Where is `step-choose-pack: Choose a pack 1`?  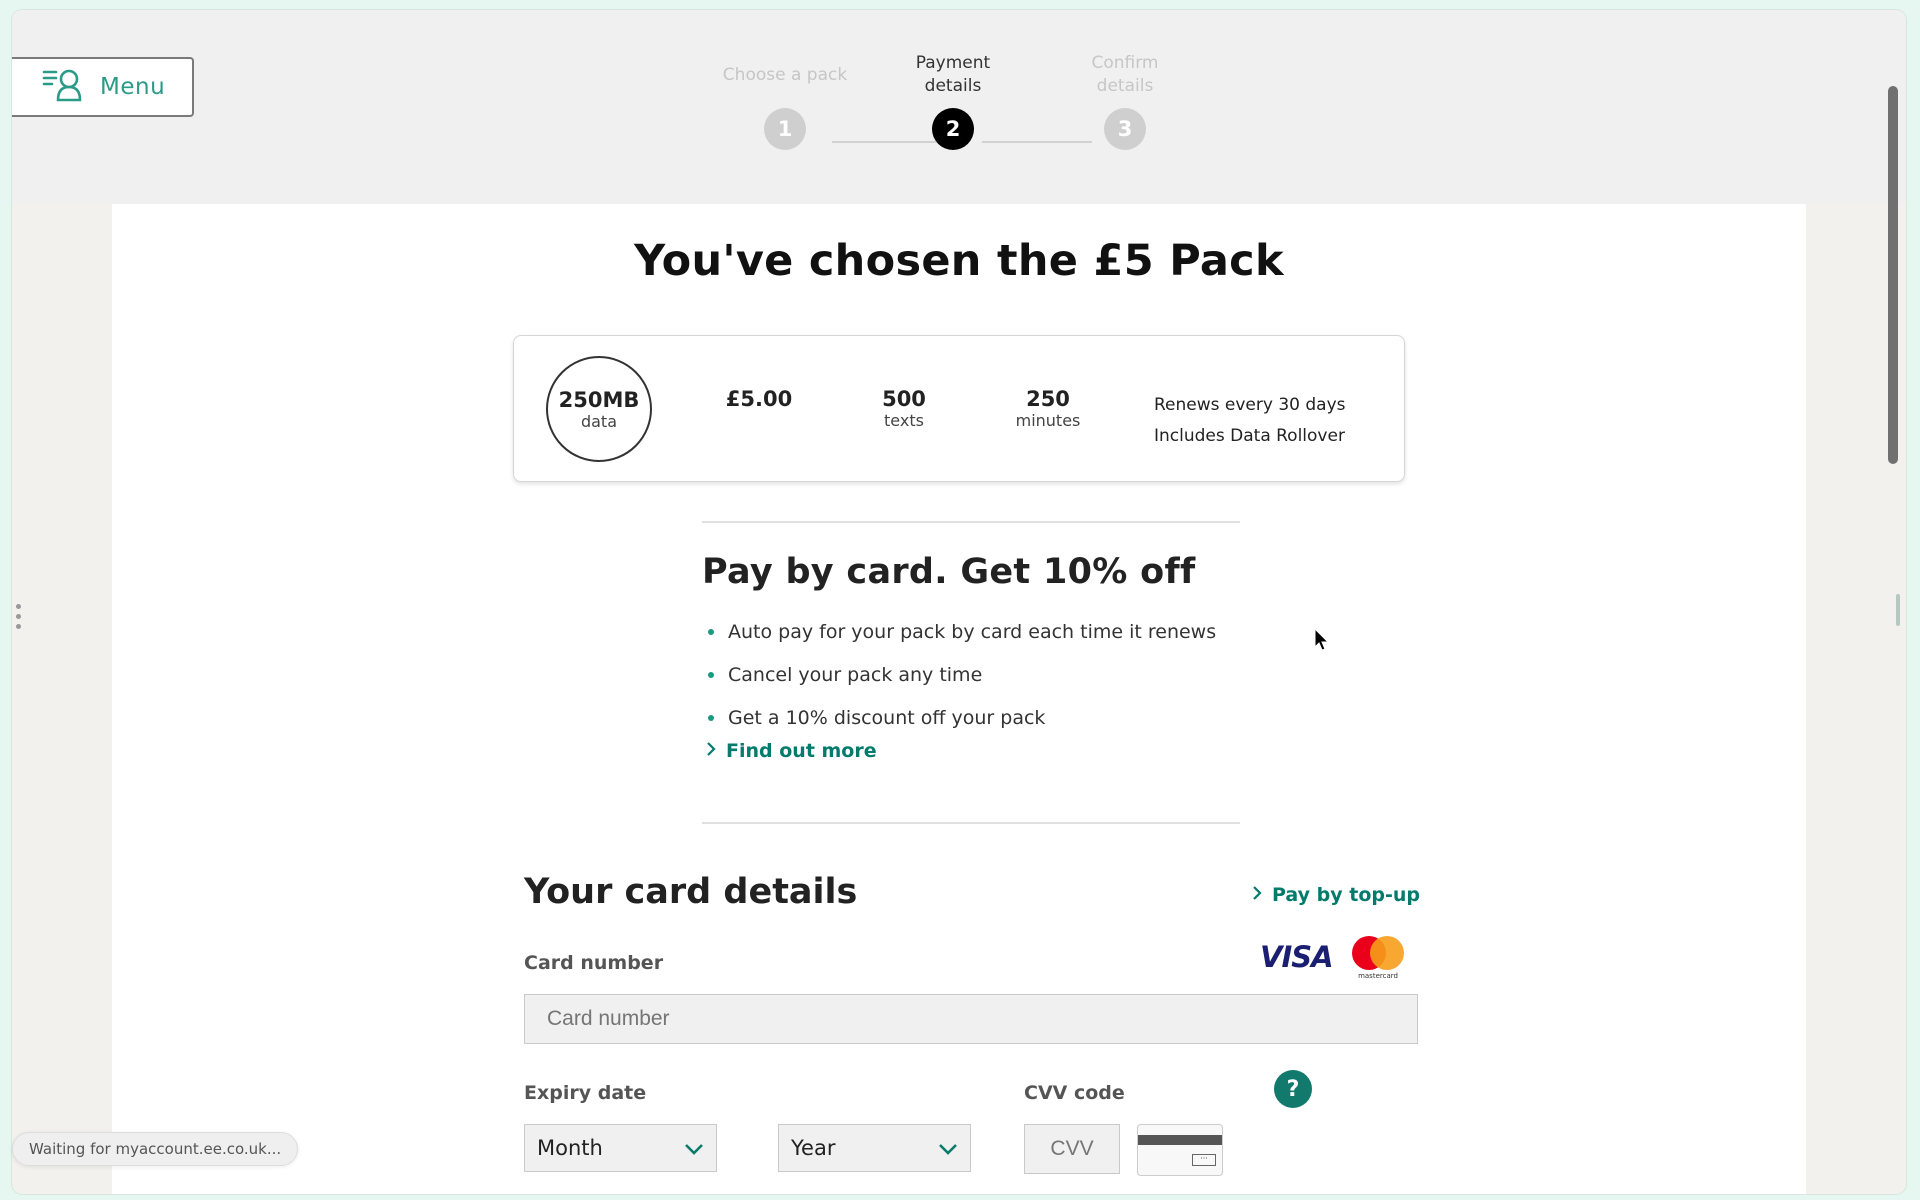
step-choose-pack: Choose a pack 1 is located at coordinates (785, 101).